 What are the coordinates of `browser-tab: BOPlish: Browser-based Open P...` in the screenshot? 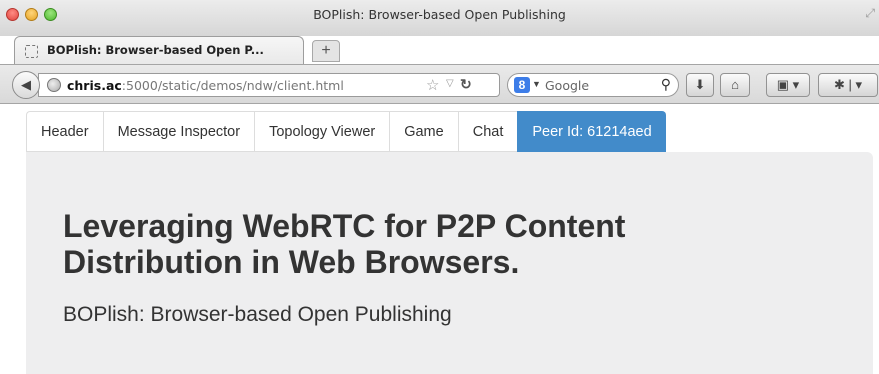 It's located at (159, 50).